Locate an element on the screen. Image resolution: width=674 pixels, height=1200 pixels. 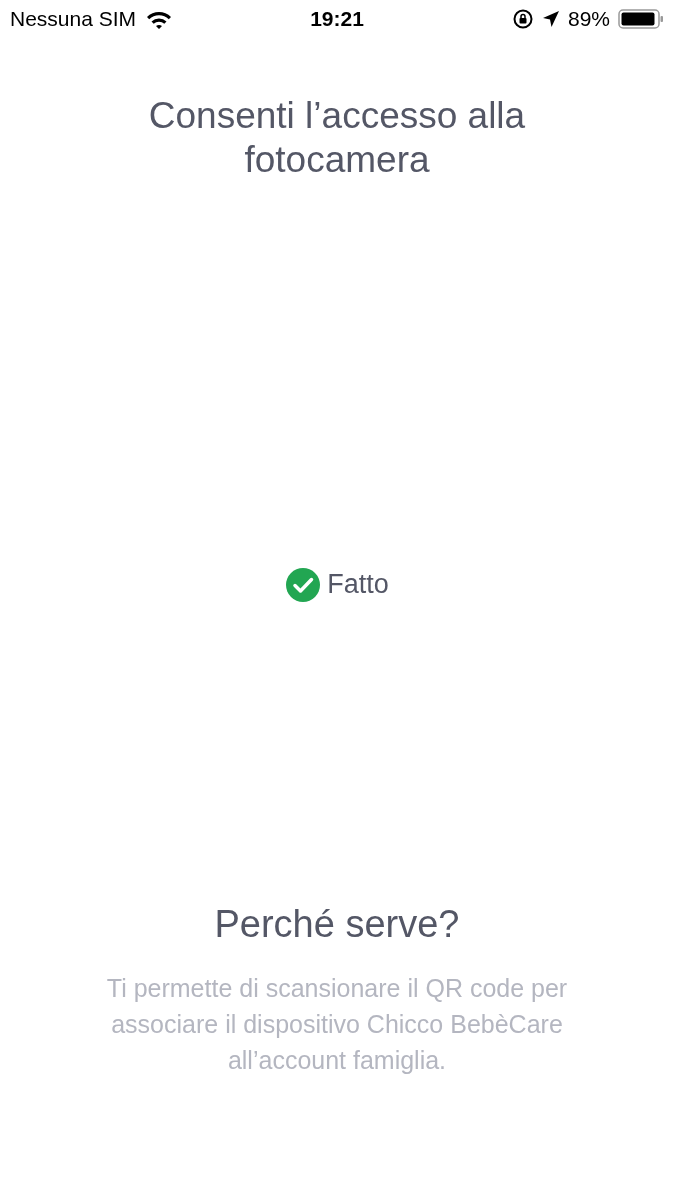
page-title: Consenti l’accesso alla fotocamera is located at coordinates (337, 138).